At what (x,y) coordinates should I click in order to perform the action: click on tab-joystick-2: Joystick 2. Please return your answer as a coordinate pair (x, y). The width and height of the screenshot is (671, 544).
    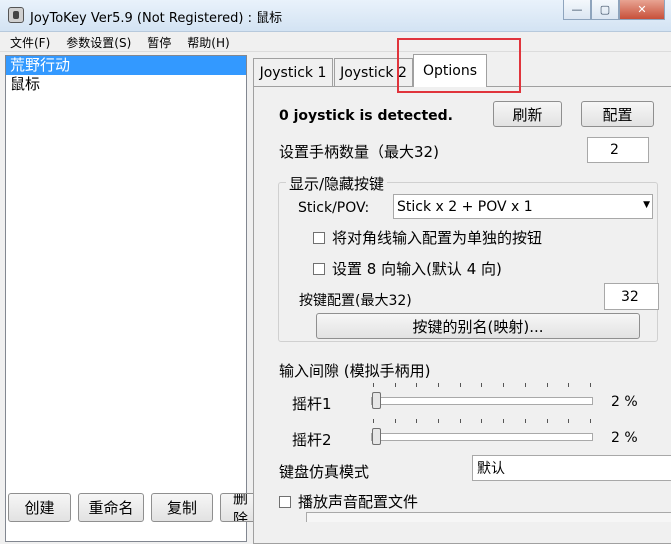
    Looking at the image, I should click on (373, 72).